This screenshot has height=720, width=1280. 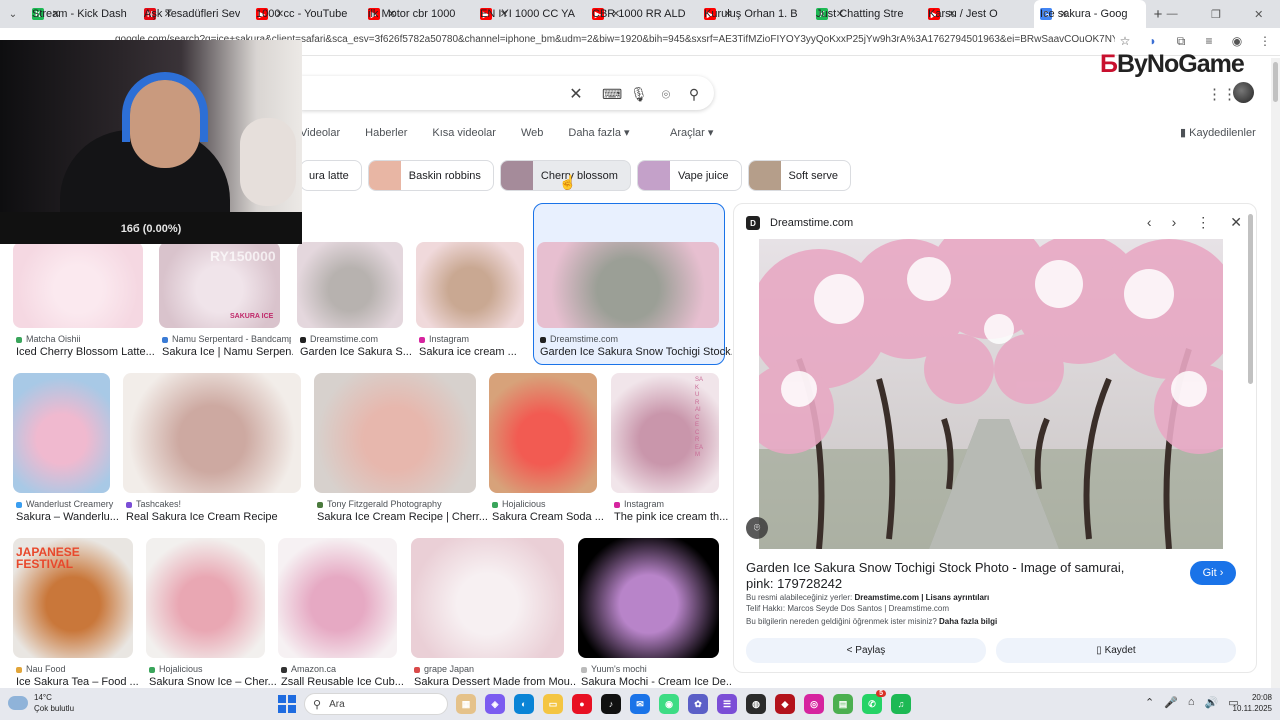 What do you see at coordinates (1213, 573) in the screenshot?
I see `visit-button: Git ›` at bounding box center [1213, 573].